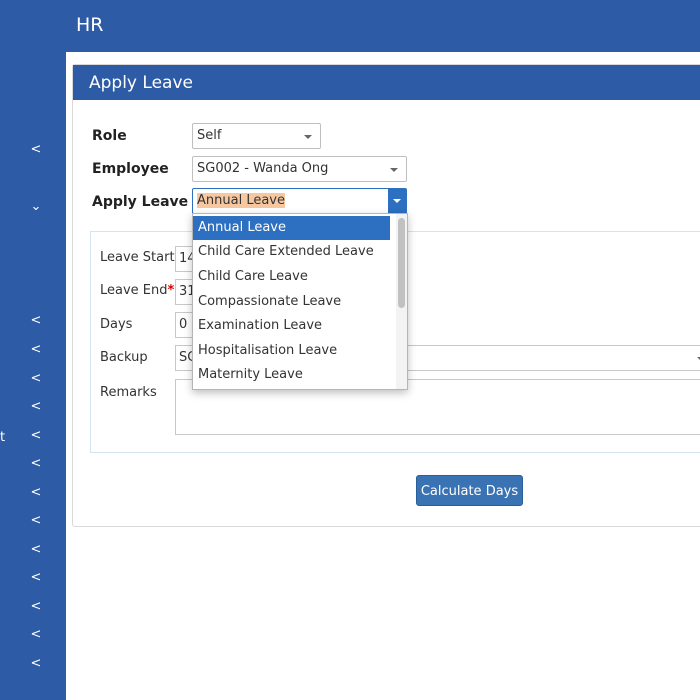  I want to click on dropdown-option: Child Care Leave, so click(291, 277).